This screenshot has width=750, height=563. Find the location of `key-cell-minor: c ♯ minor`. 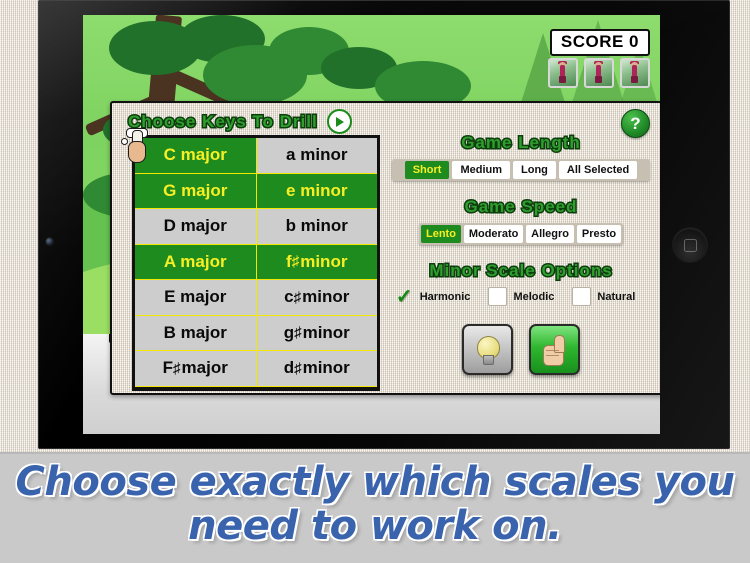

key-cell-minor: c ♯ minor is located at coordinates (316, 298).